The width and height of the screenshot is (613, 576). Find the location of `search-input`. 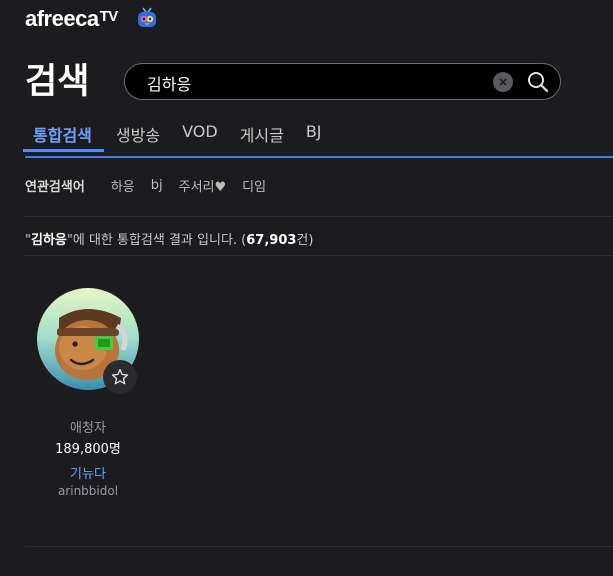

search-input is located at coordinates (317, 82).